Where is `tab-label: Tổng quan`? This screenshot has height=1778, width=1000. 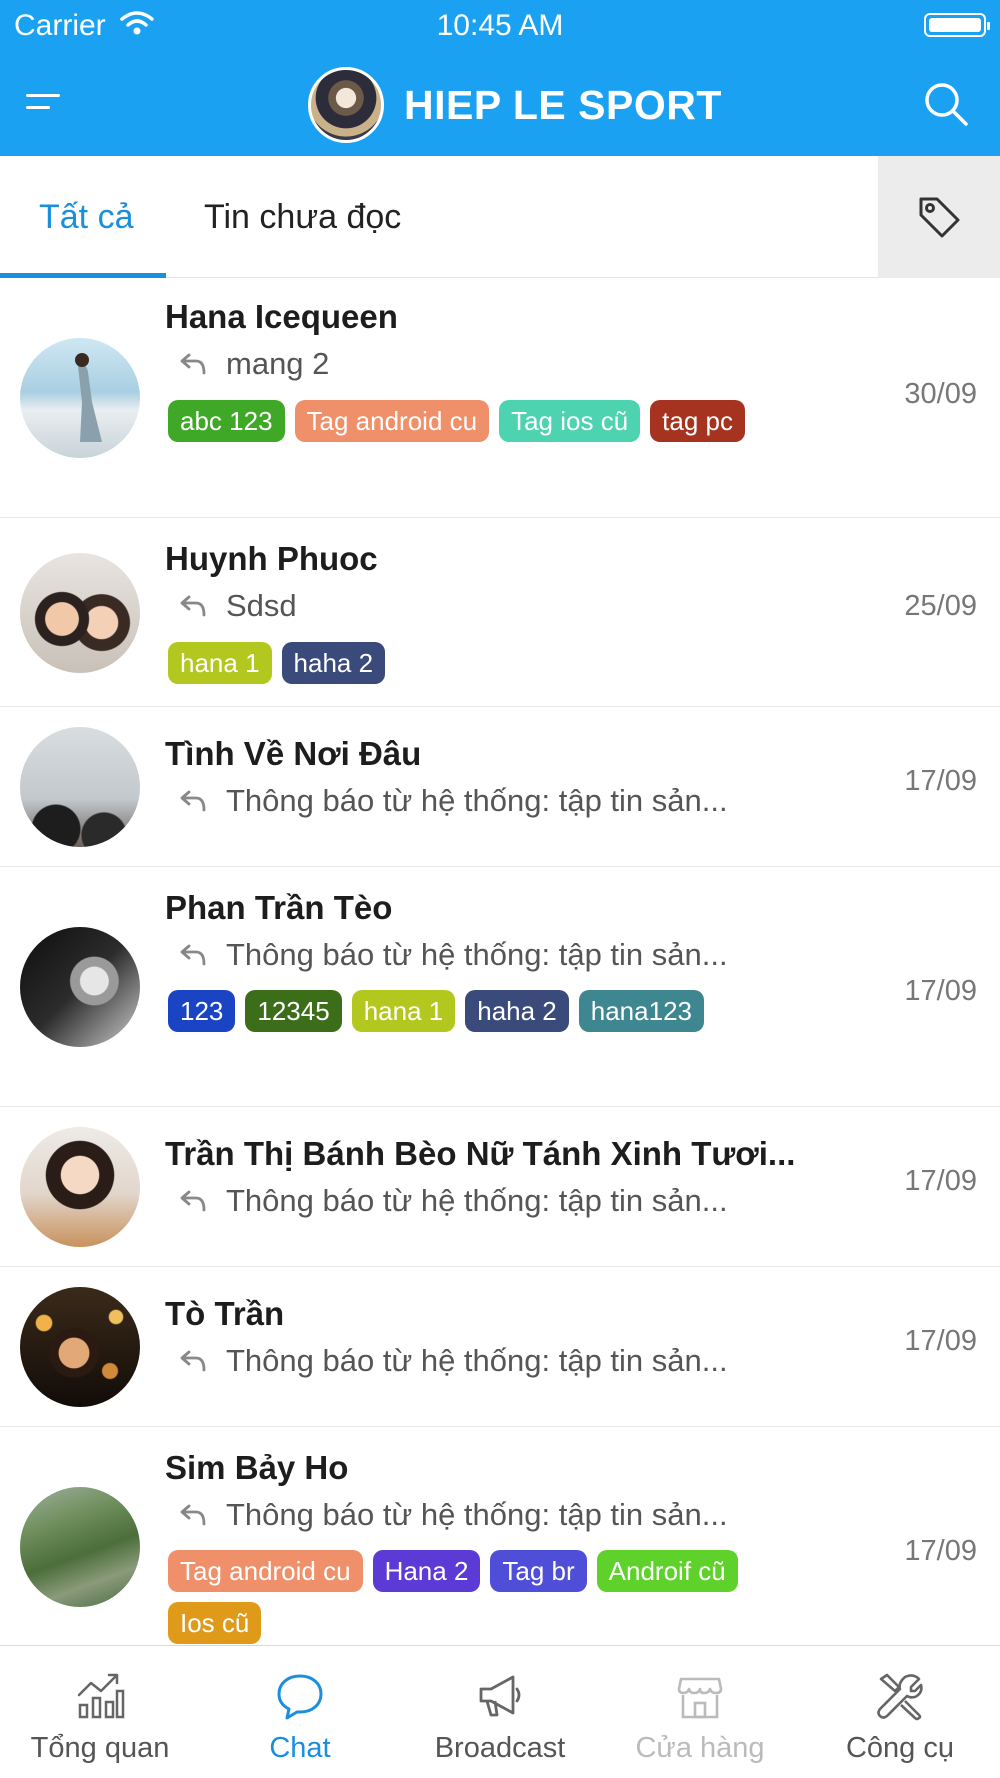
tab-label: Tổng quan is located at coordinates (100, 1748).